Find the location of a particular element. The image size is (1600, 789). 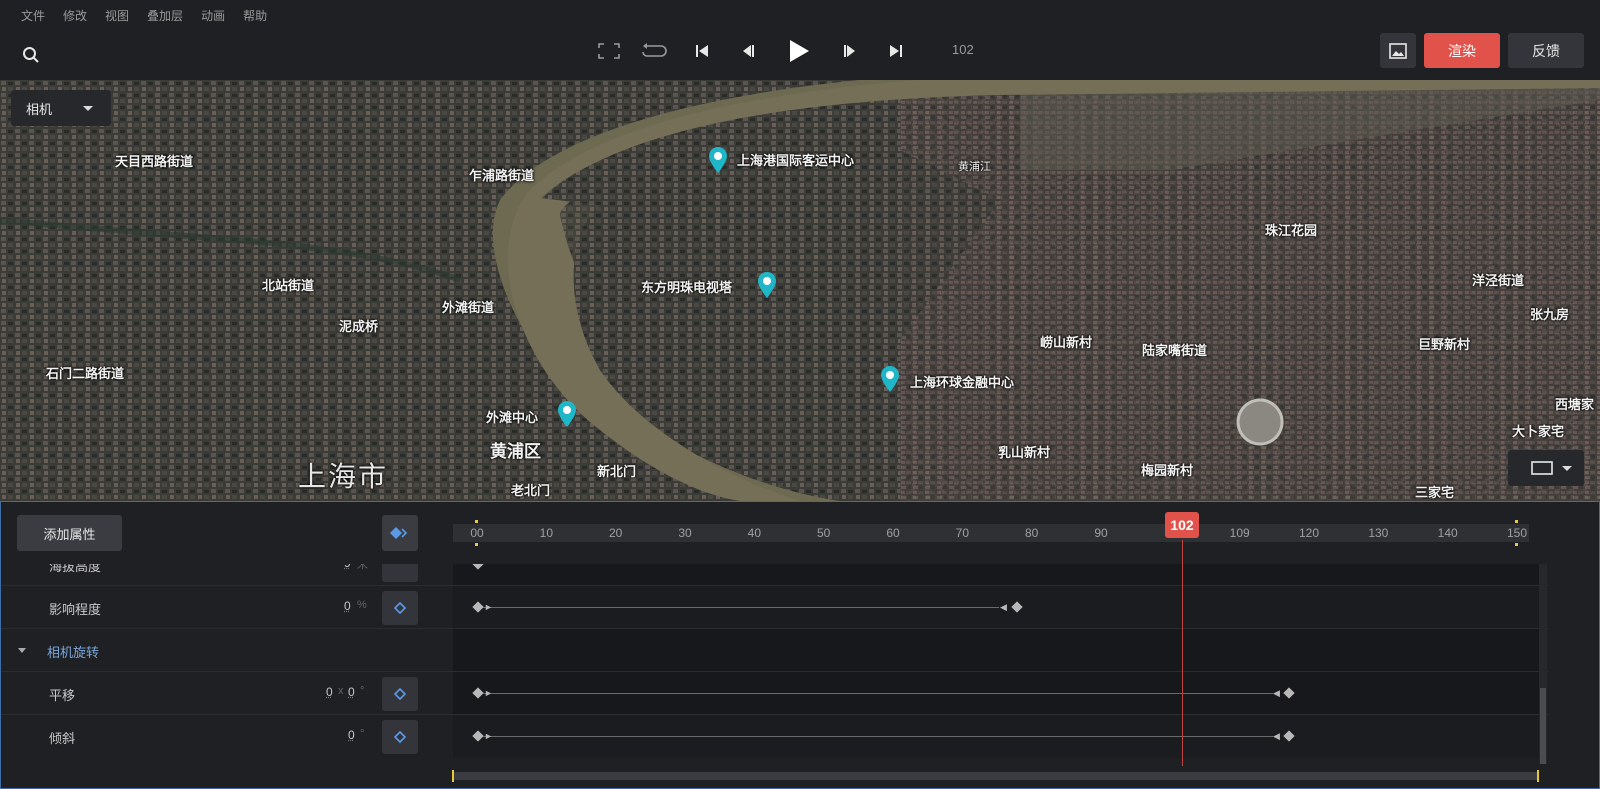

keyframe-next-icon is located at coordinates (399, 533).